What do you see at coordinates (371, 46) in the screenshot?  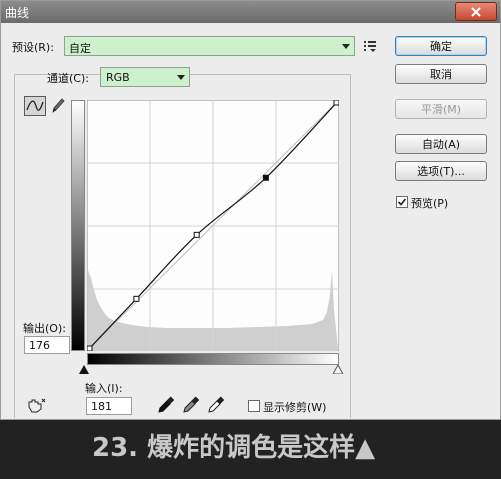 I see `preset-options-icon` at bounding box center [371, 46].